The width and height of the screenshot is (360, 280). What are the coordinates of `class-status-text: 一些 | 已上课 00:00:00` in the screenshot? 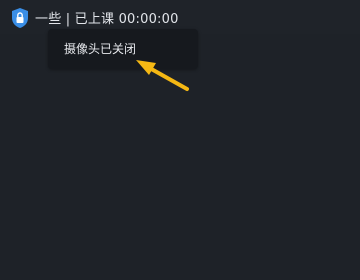 It's located at (107, 19).